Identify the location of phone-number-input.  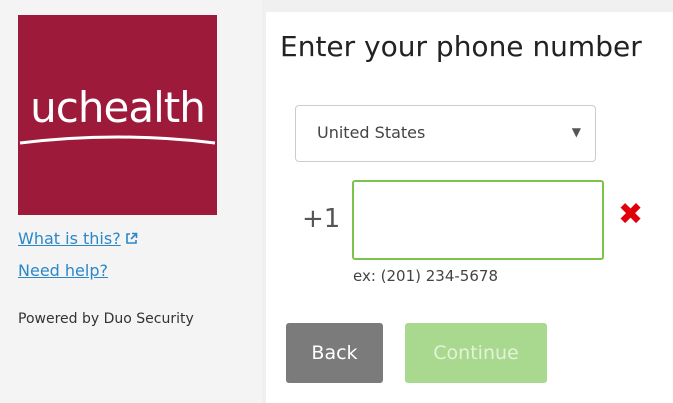
(478, 220).